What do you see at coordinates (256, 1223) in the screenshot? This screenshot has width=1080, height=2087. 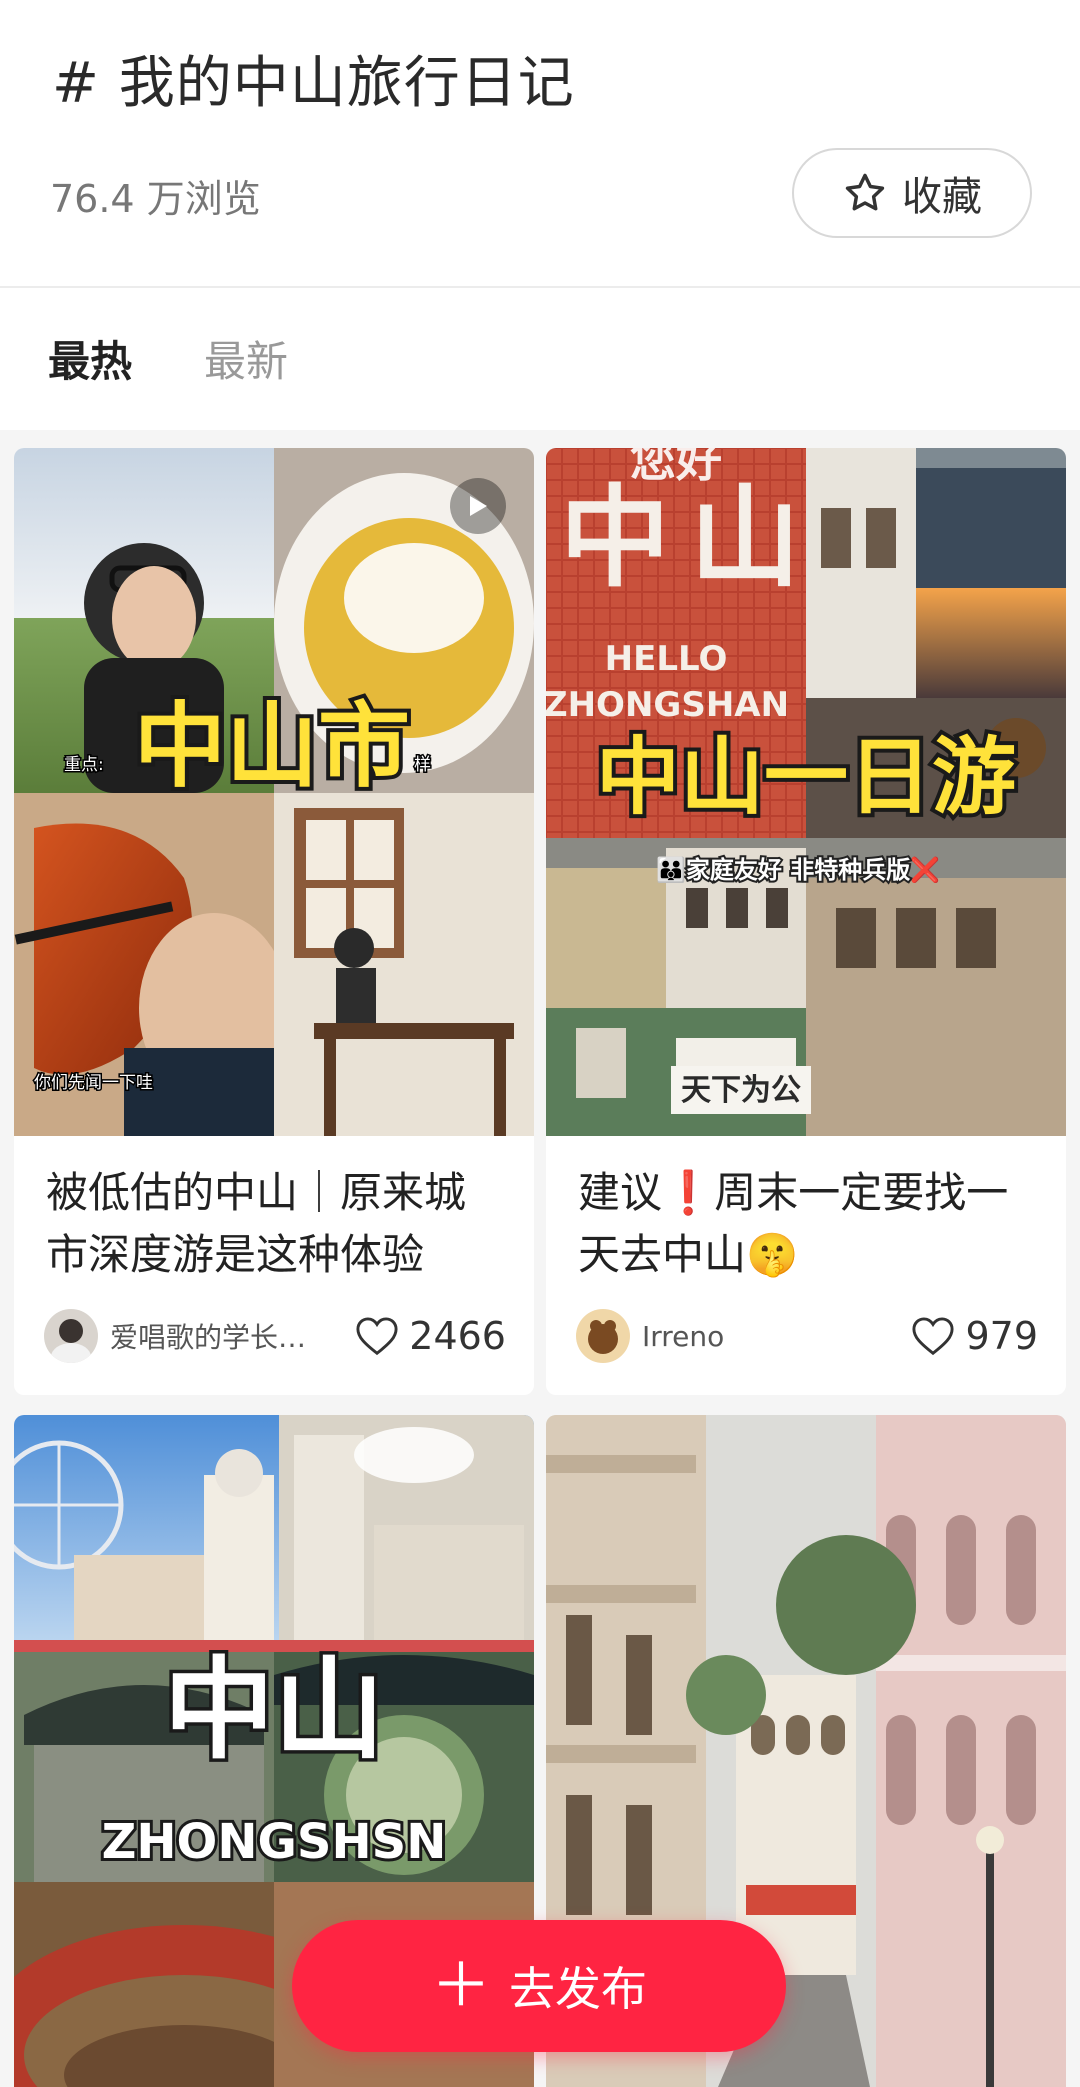 I see `note-title: 被低估的中山｜原来城市深度游是这种体验` at bounding box center [256, 1223].